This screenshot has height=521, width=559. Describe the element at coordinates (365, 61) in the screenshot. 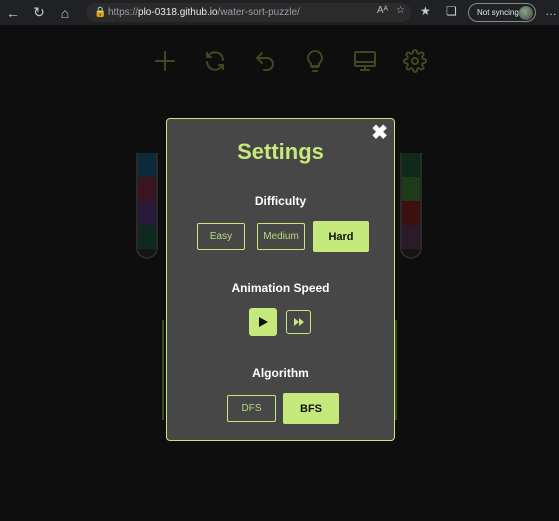

I see `display-icon` at that location.